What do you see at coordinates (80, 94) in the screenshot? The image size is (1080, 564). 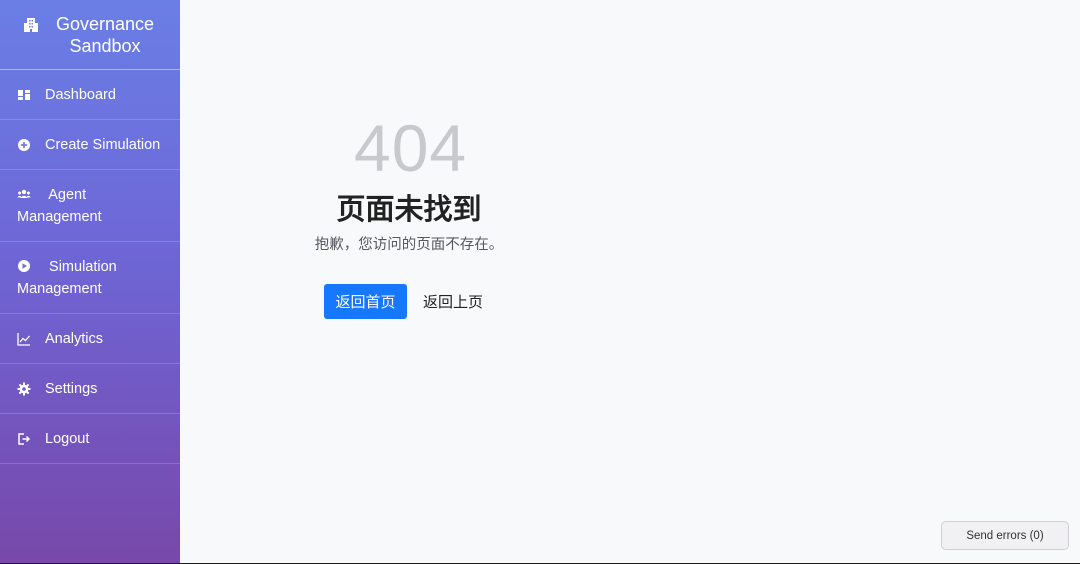 I see `sidebar-item-label: Dashboard` at bounding box center [80, 94].